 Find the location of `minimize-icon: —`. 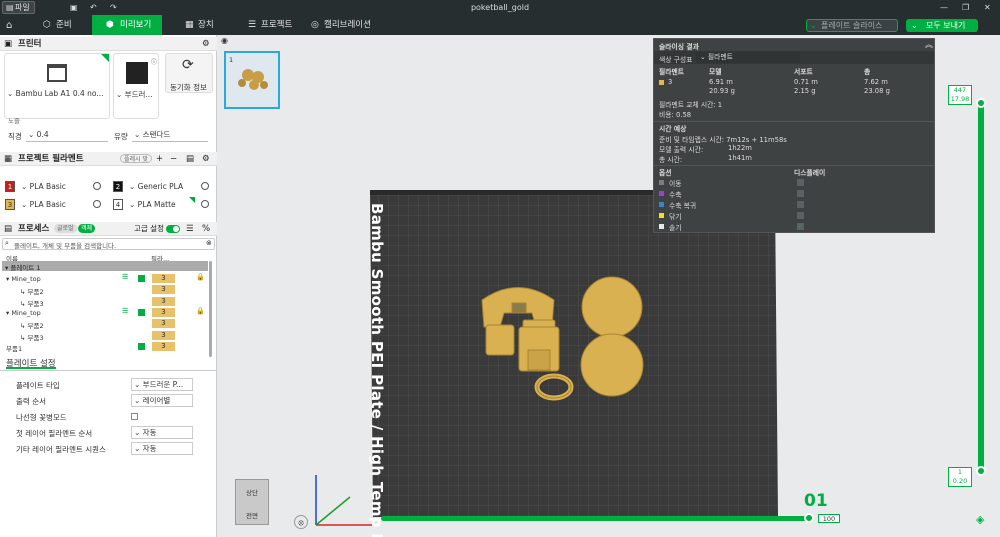

minimize-icon: — is located at coordinates (944, 7).